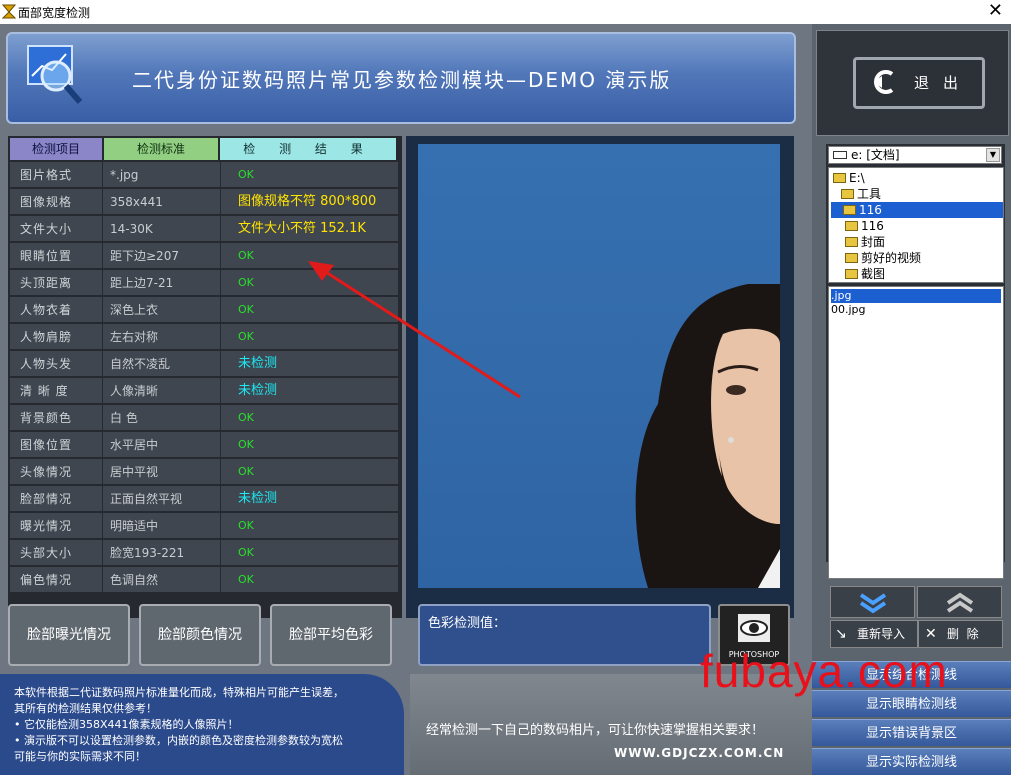  What do you see at coordinates (124, 418) in the screenshot?
I see `cell-standard: 白 色` at bounding box center [124, 418].